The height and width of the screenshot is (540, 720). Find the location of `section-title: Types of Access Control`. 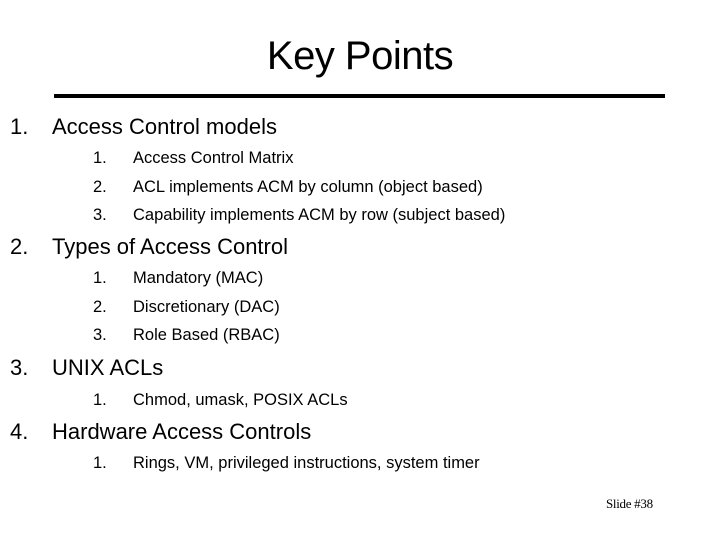

section-title: Types of Access Control is located at coordinates (170, 246).